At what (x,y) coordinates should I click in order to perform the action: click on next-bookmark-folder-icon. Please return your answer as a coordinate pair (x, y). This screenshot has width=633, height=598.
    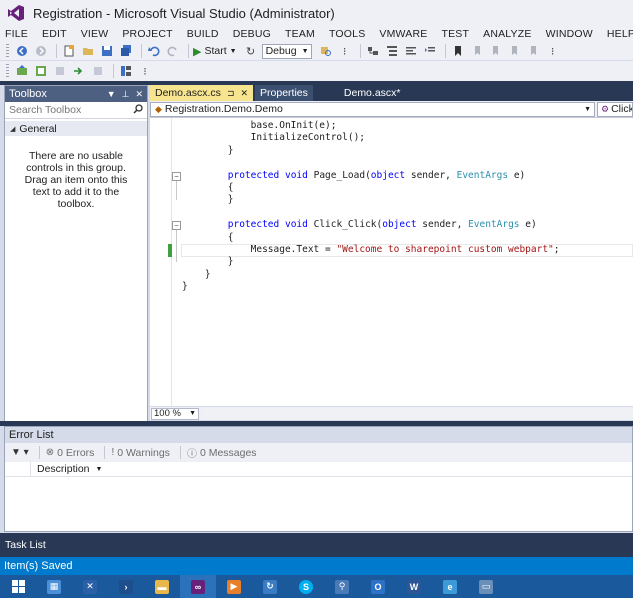
    Looking at the image, I should click on (515, 51).